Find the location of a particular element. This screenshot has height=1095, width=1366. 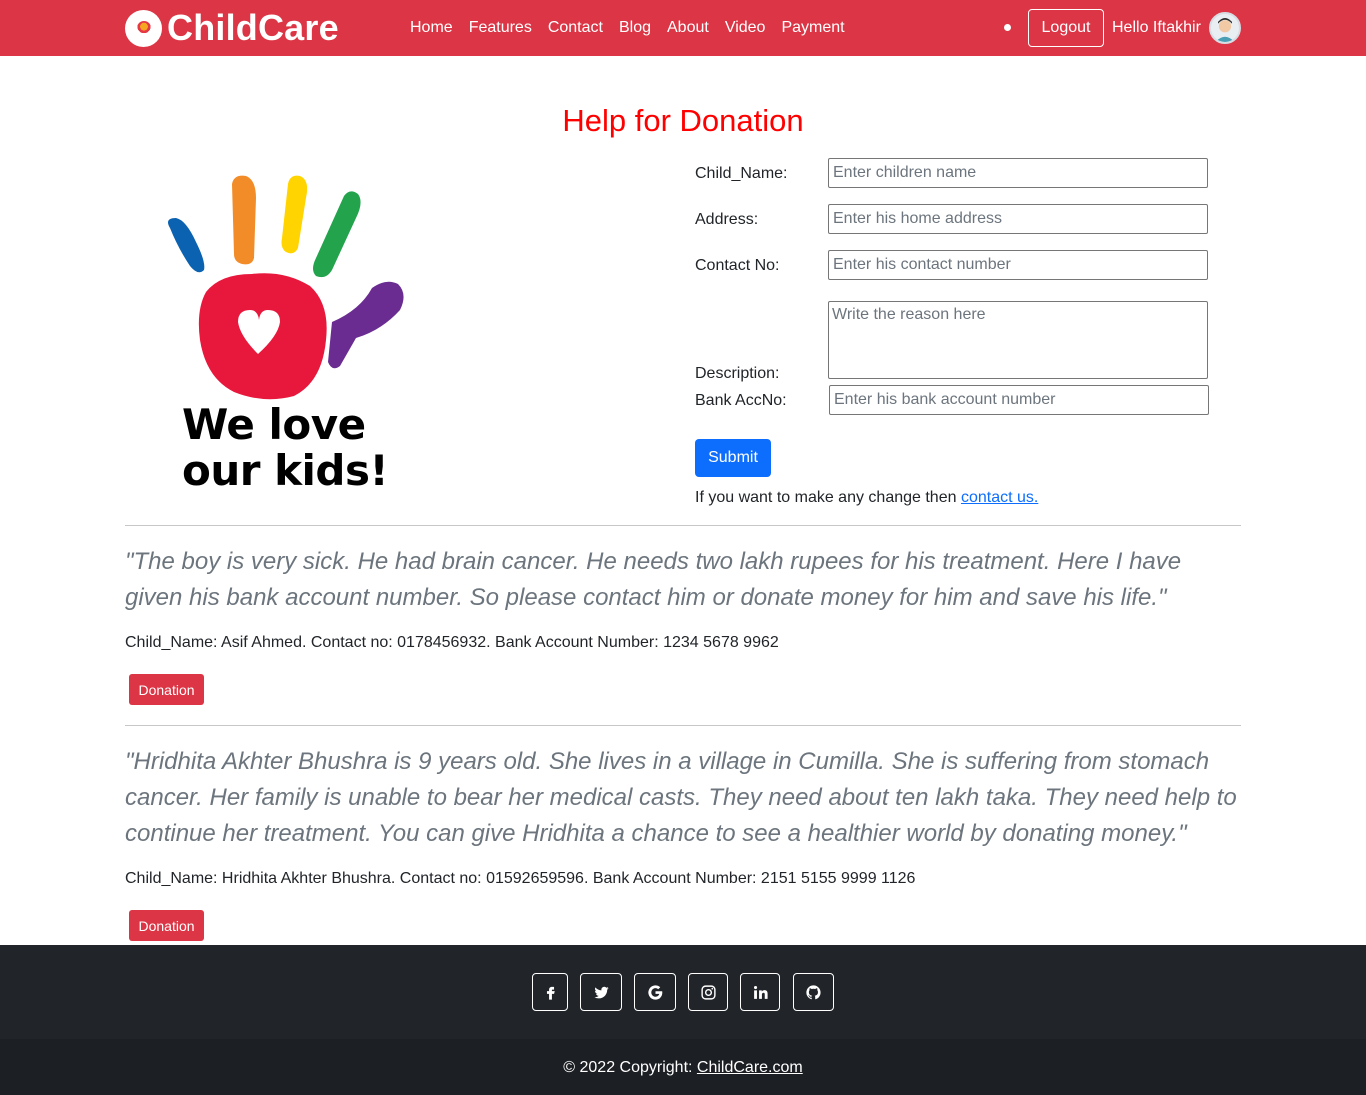

brand-name: ChildCare is located at coordinates (253, 27).